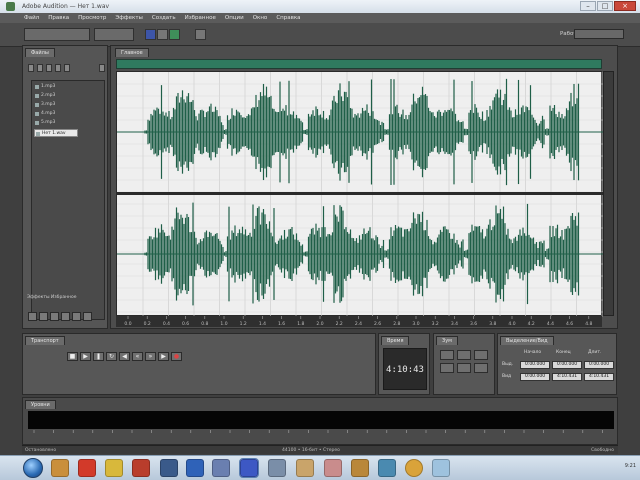 This screenshot has height=480, width=640. I want to click on timeline-tick-label: 0.2, so click(147, 324).